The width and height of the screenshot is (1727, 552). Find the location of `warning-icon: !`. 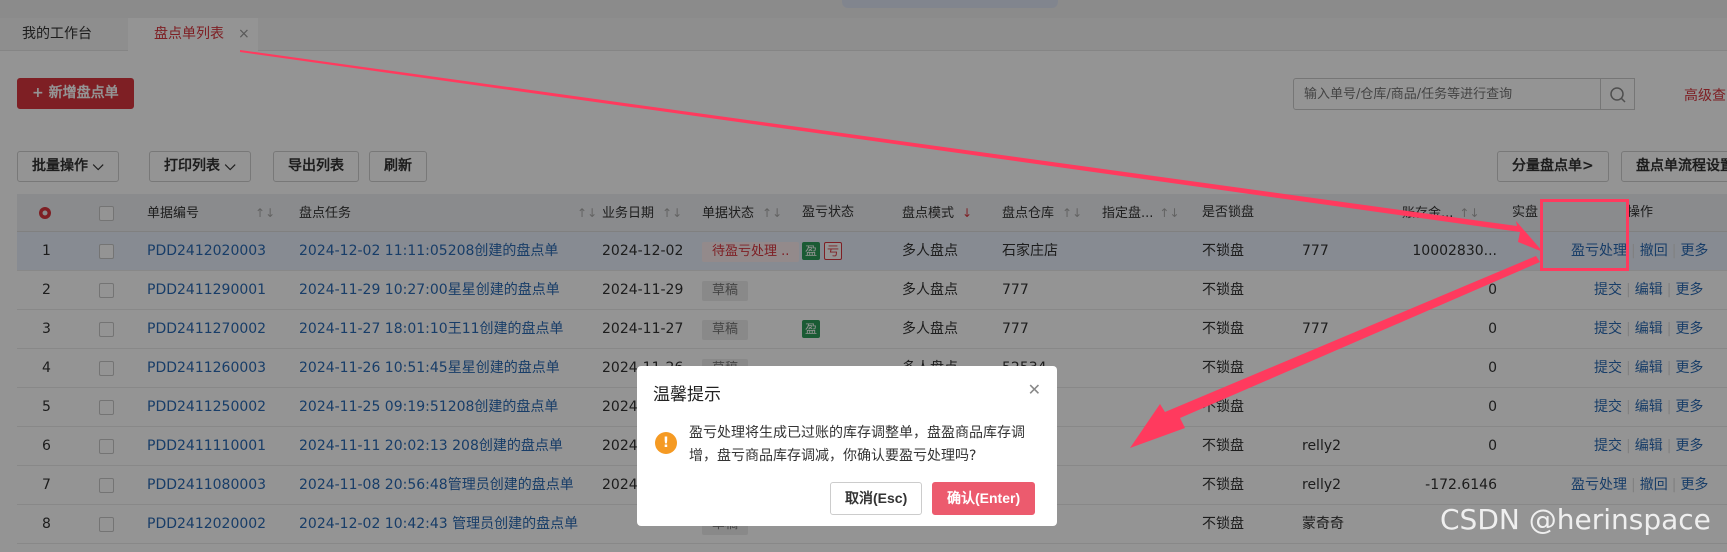

warning-icon: ! is located at coordinates (666, 443).